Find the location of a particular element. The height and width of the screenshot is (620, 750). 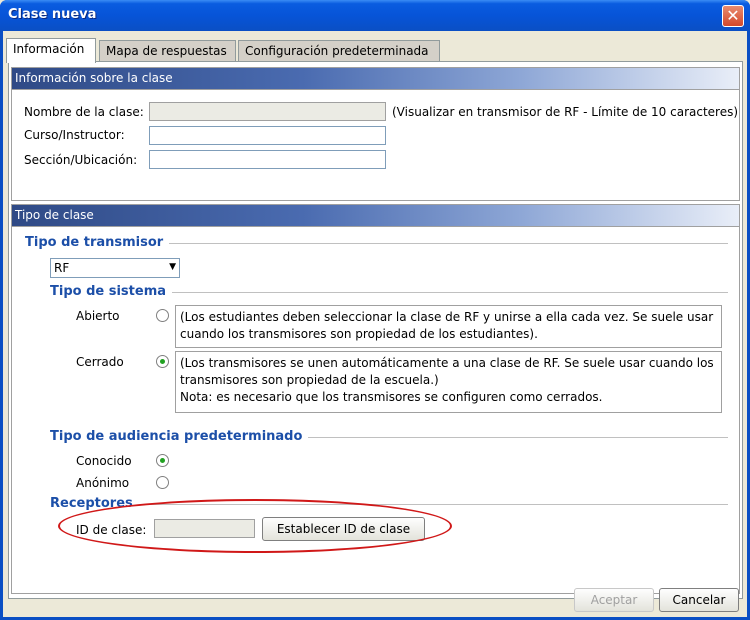

open-radio is located at coordinates (162, 315).